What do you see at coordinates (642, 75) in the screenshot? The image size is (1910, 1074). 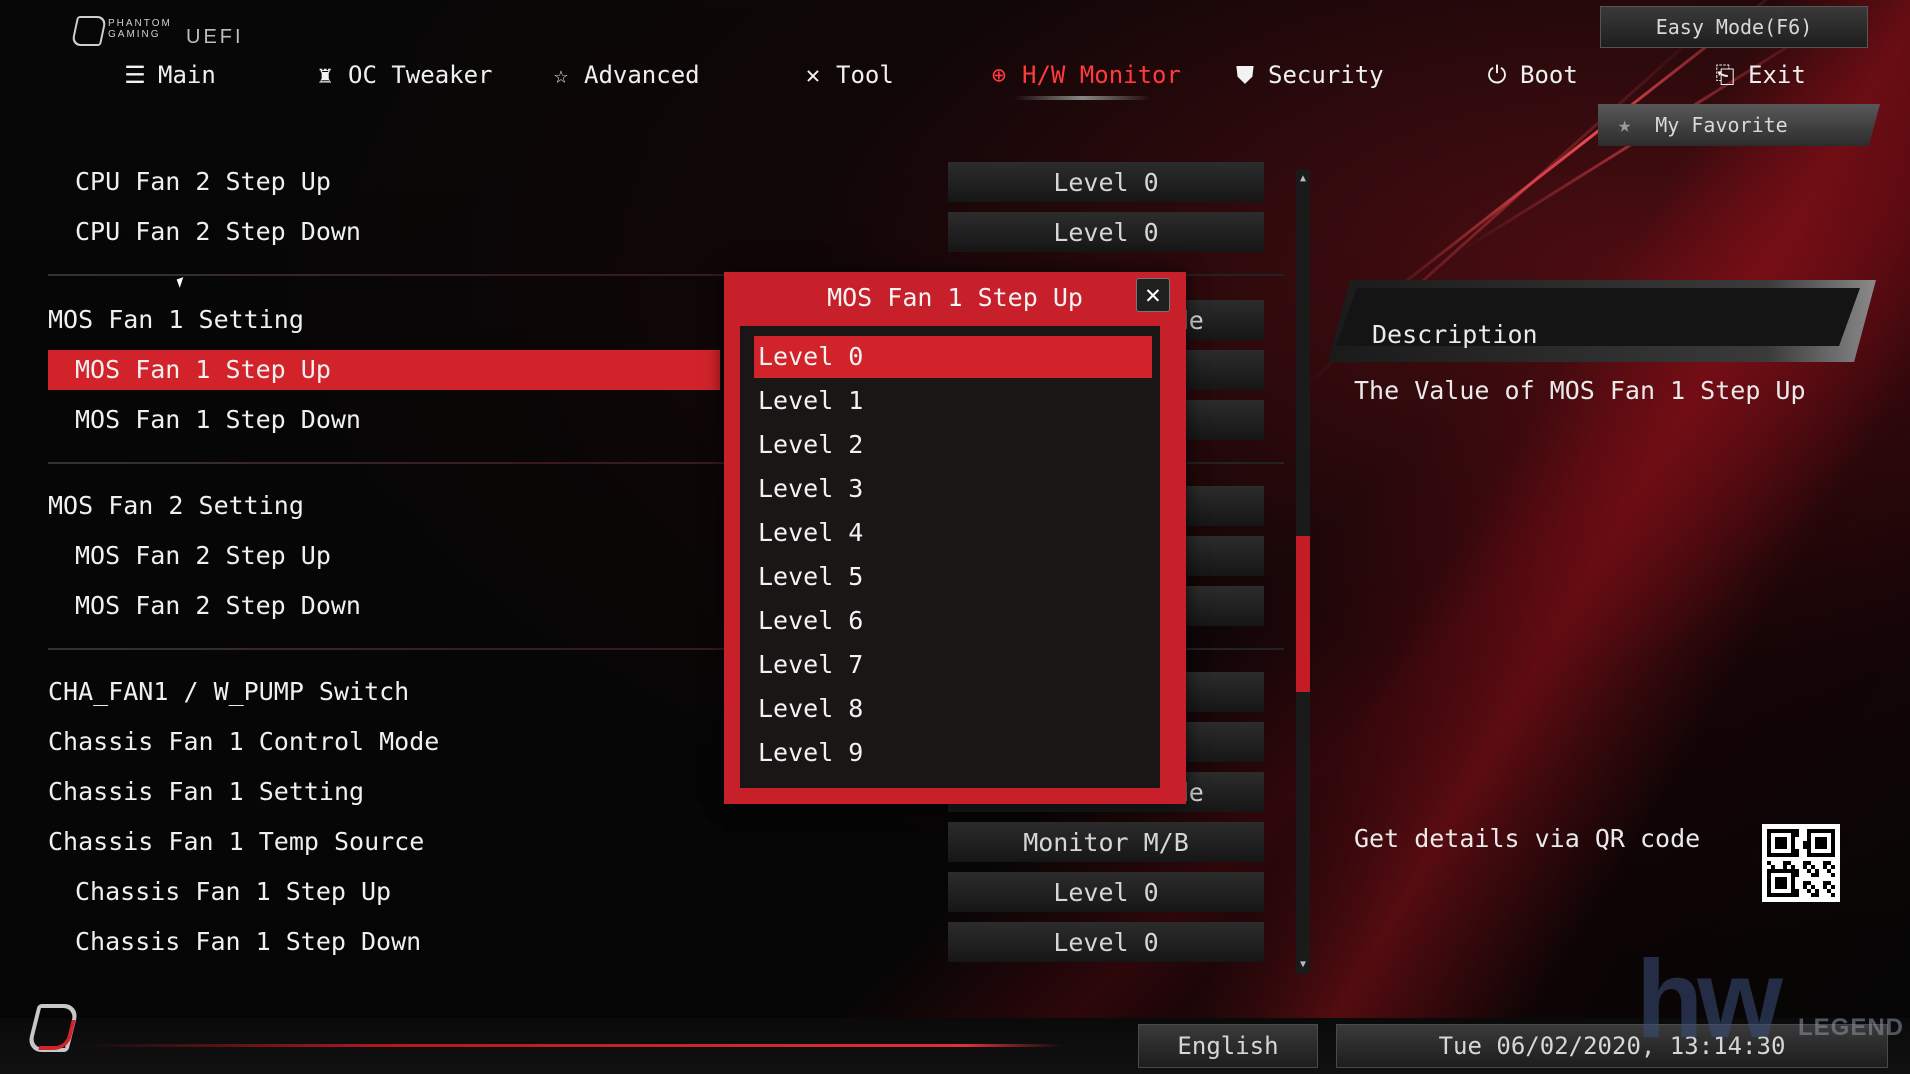 I see `tab-label: Advanced` at bounding box center [642, 75].